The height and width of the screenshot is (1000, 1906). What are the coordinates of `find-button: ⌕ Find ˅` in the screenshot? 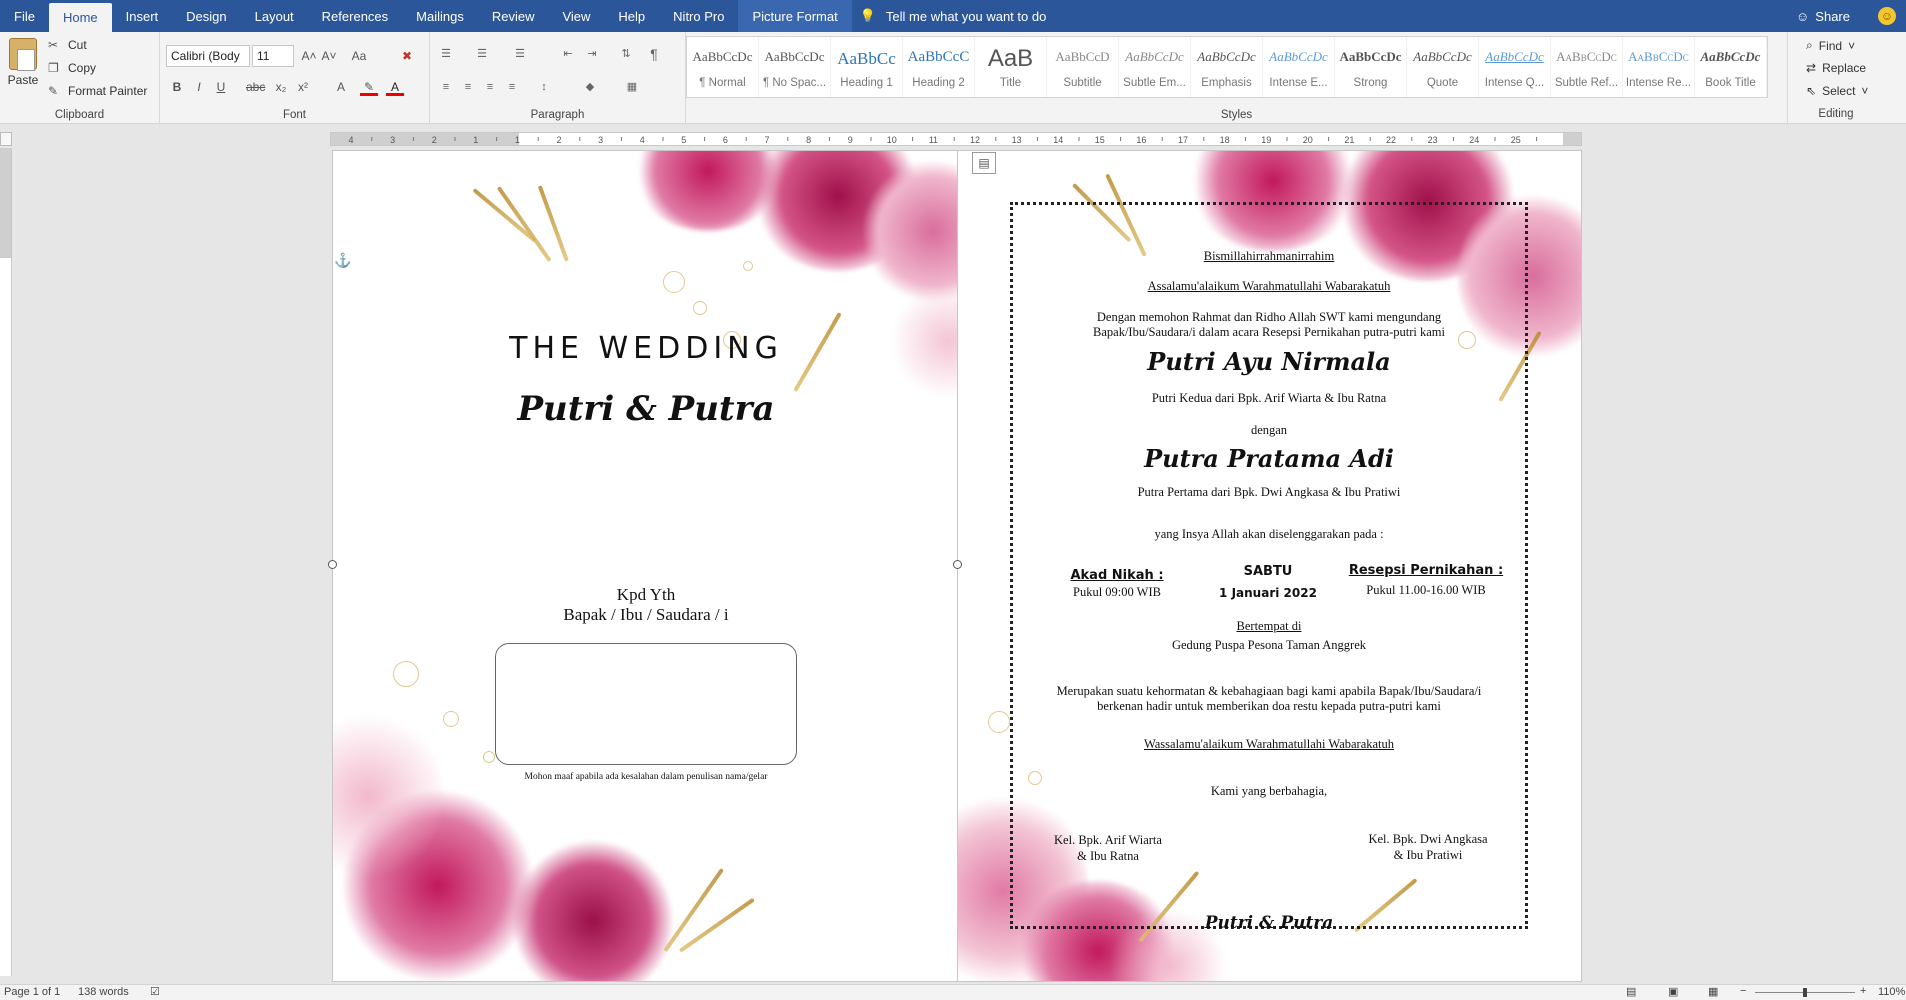 It's located at (1830, 45).